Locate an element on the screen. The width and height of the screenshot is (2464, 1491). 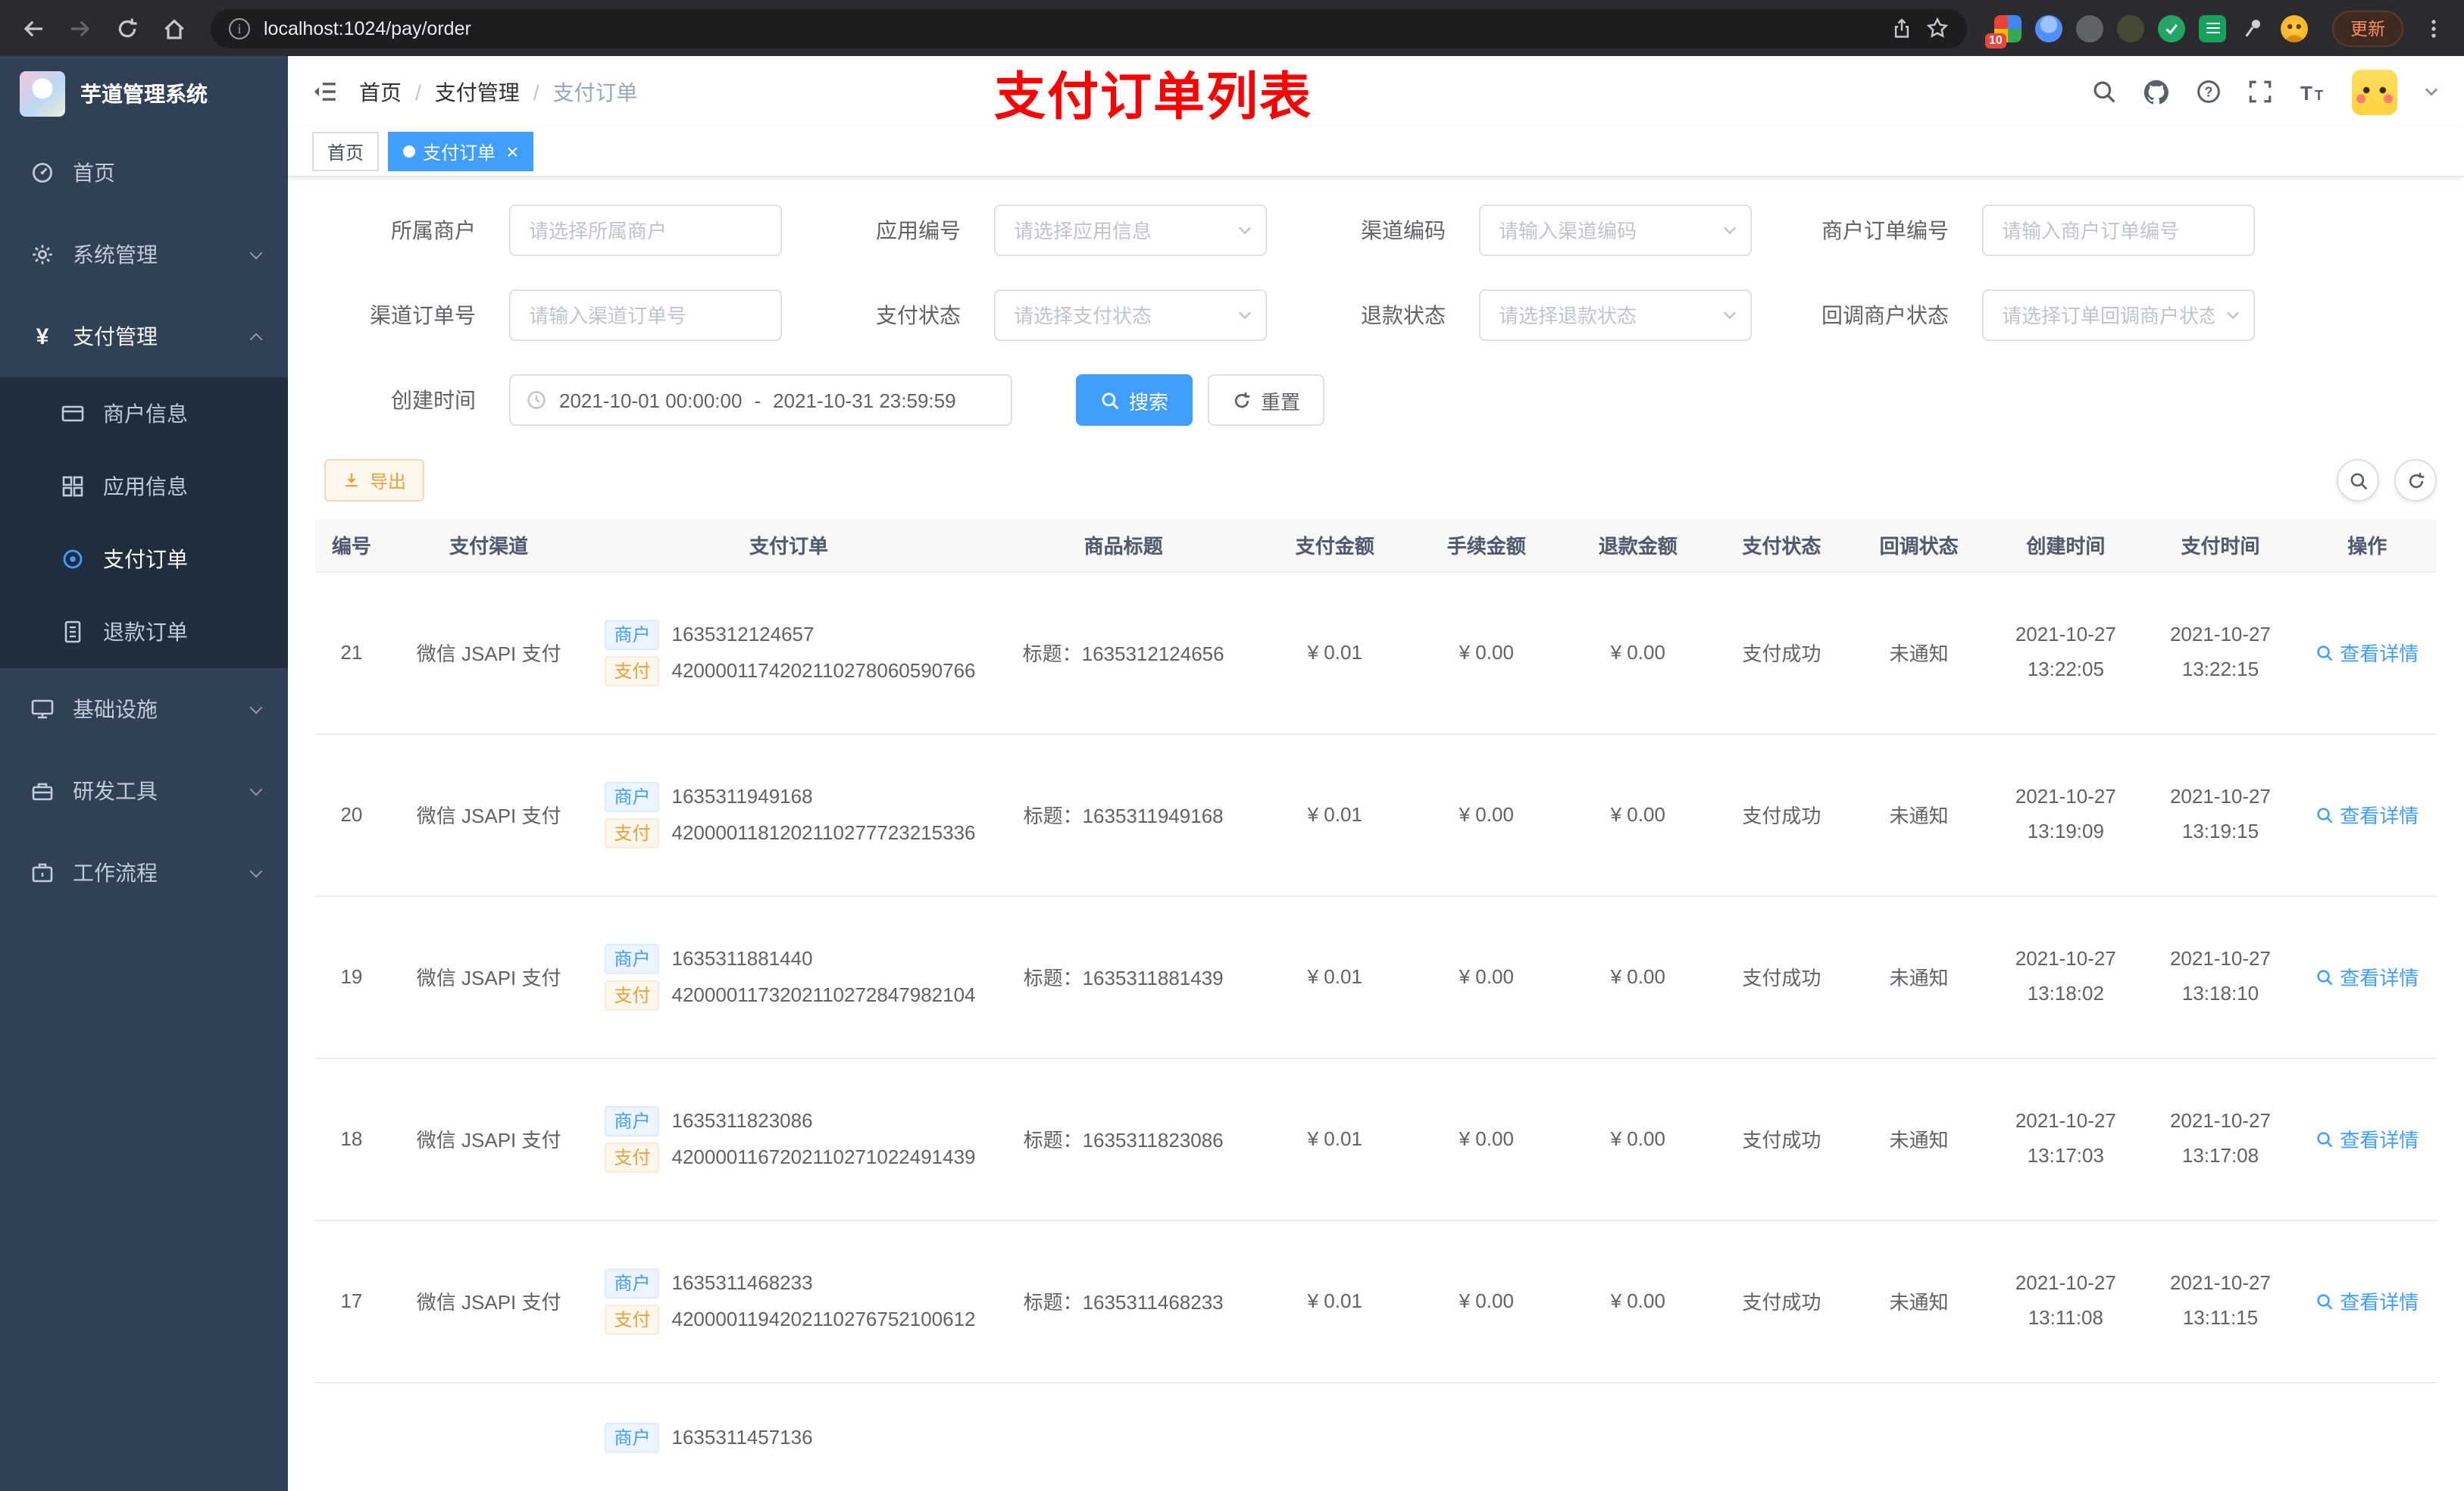
grid-icon is located at coordinates (72, 486).